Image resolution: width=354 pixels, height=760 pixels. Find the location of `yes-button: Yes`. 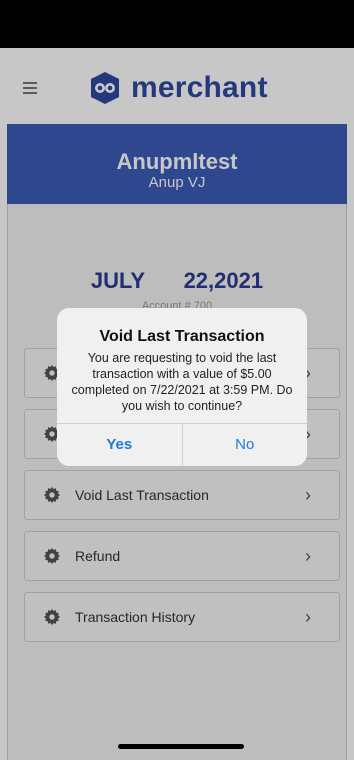

yes-button: Yes is located at coordinates (120, 445).